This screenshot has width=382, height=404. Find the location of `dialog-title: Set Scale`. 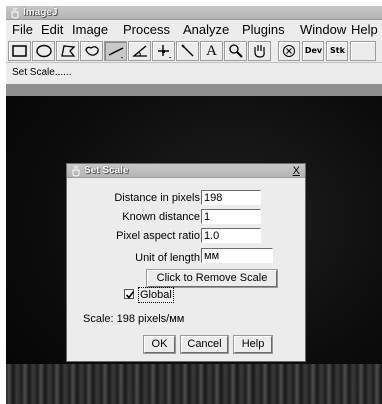

dialog-title: Set Scale is located at coordinates (106, 170).